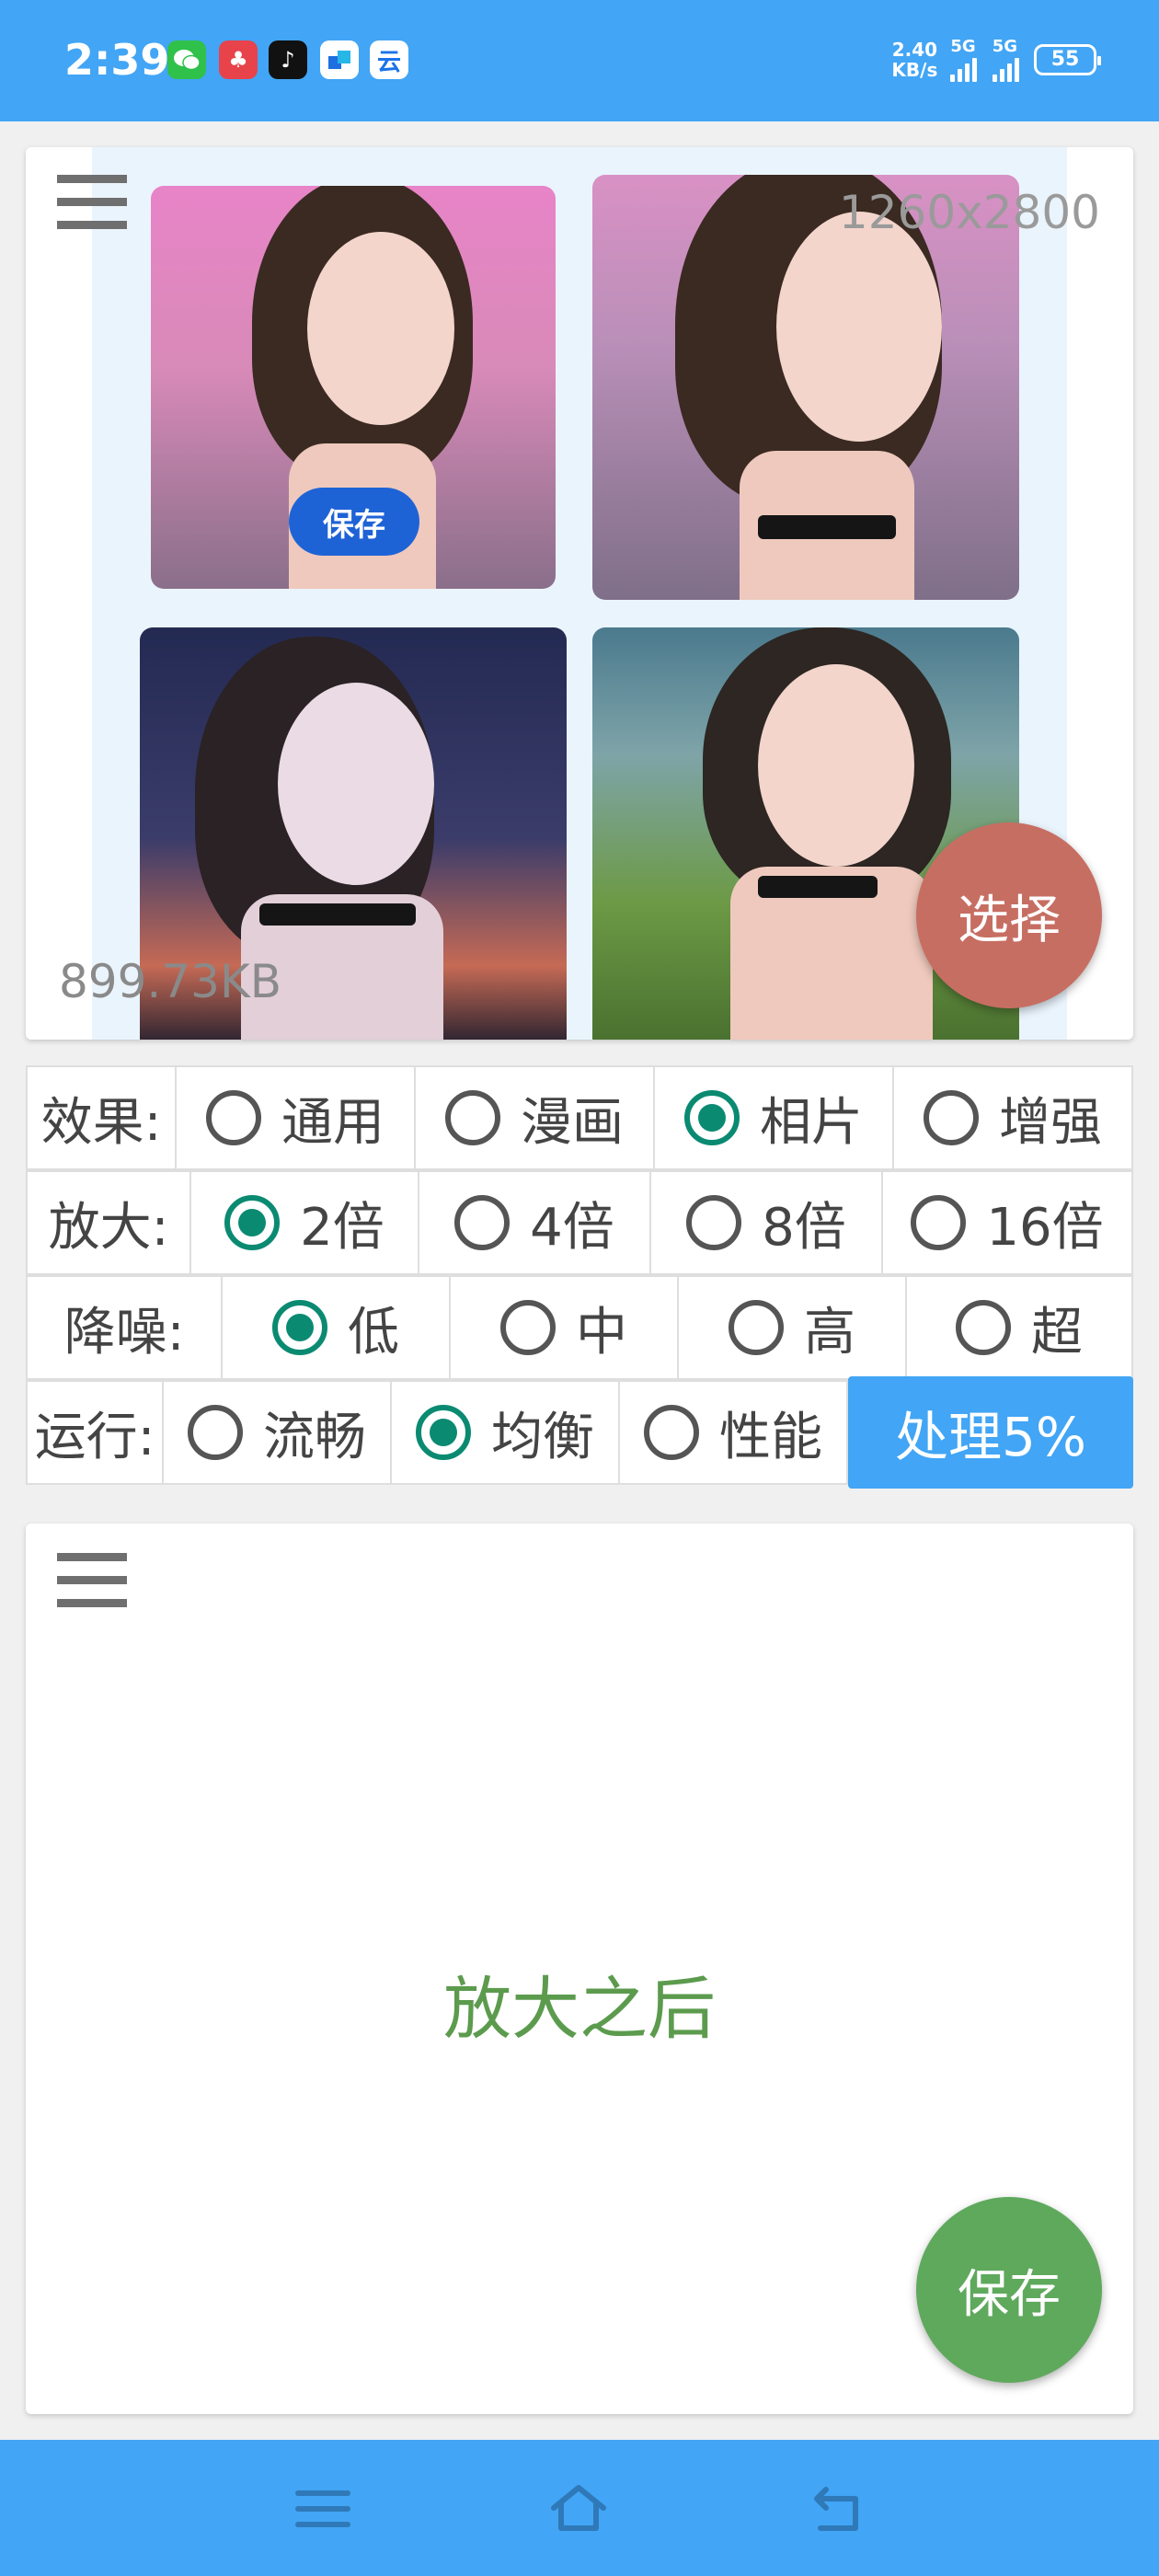 The image size is (1159, 2576). I want to click on option-label: 高, so click(829, 1332).